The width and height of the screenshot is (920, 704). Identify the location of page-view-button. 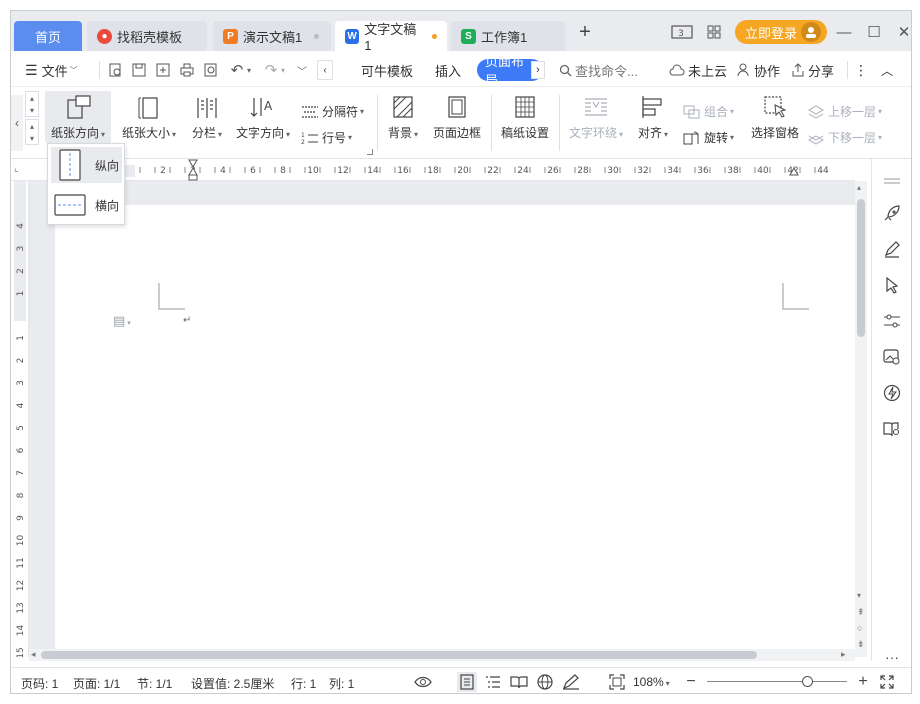
(467, 682).